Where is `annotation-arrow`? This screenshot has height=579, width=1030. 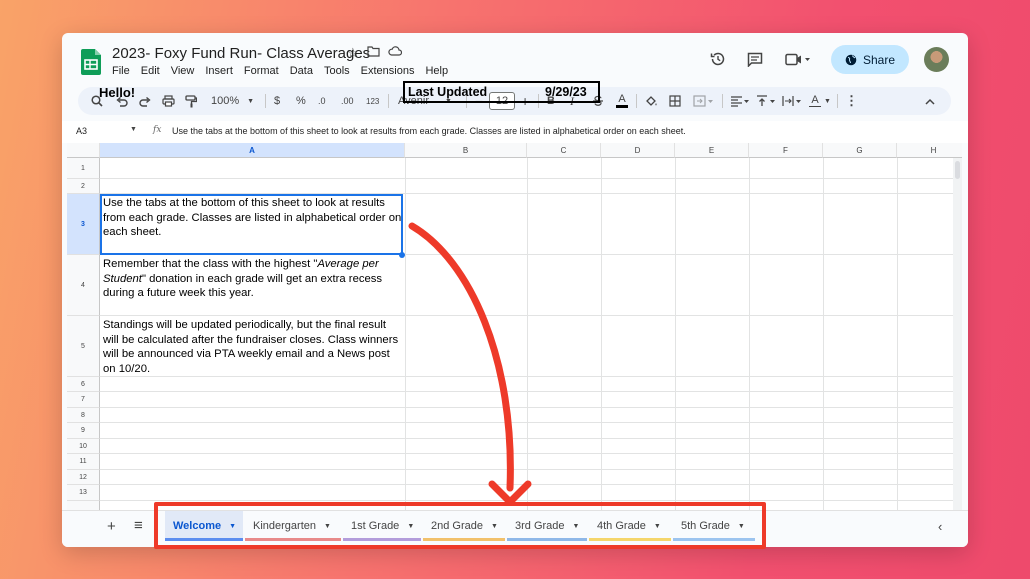
annotation-arrow is located at coordinates (470, 364).